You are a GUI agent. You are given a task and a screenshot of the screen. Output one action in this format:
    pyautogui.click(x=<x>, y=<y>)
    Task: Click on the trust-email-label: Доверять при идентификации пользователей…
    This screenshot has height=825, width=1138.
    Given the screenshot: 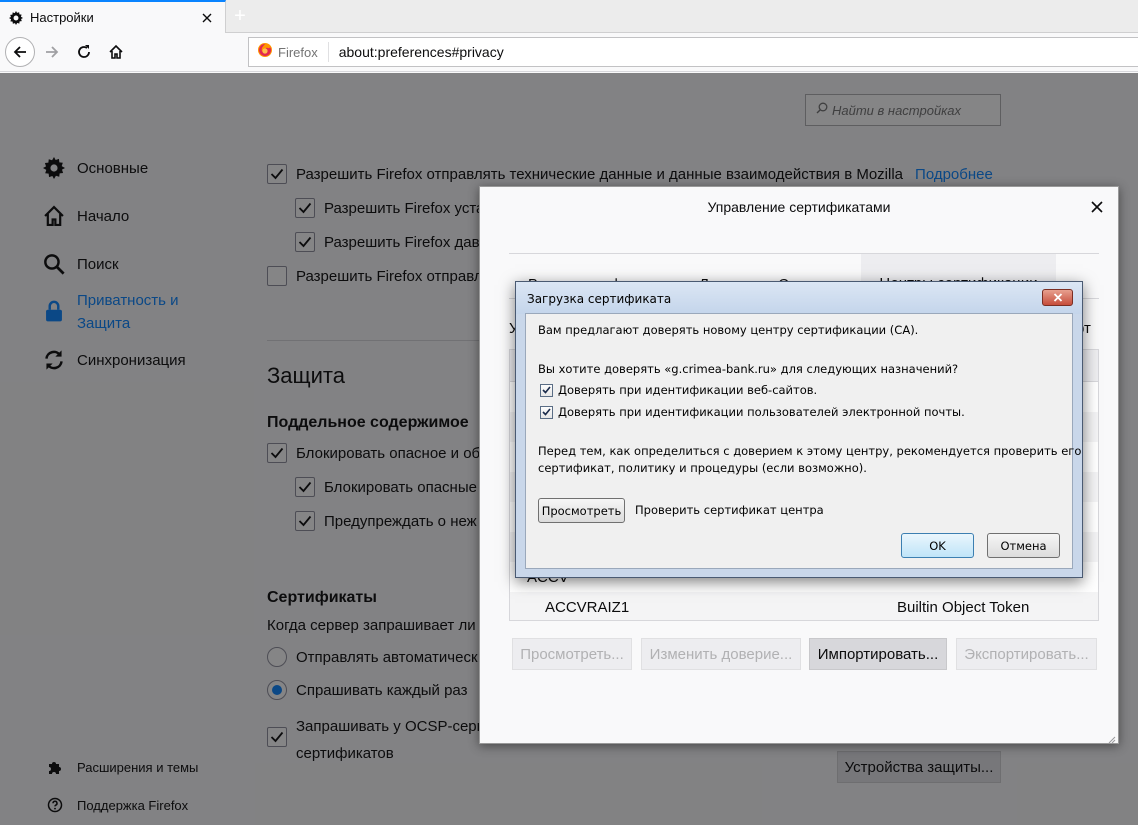 What is the action you would take?
    pyautogui.click(x=761, y=412)
    